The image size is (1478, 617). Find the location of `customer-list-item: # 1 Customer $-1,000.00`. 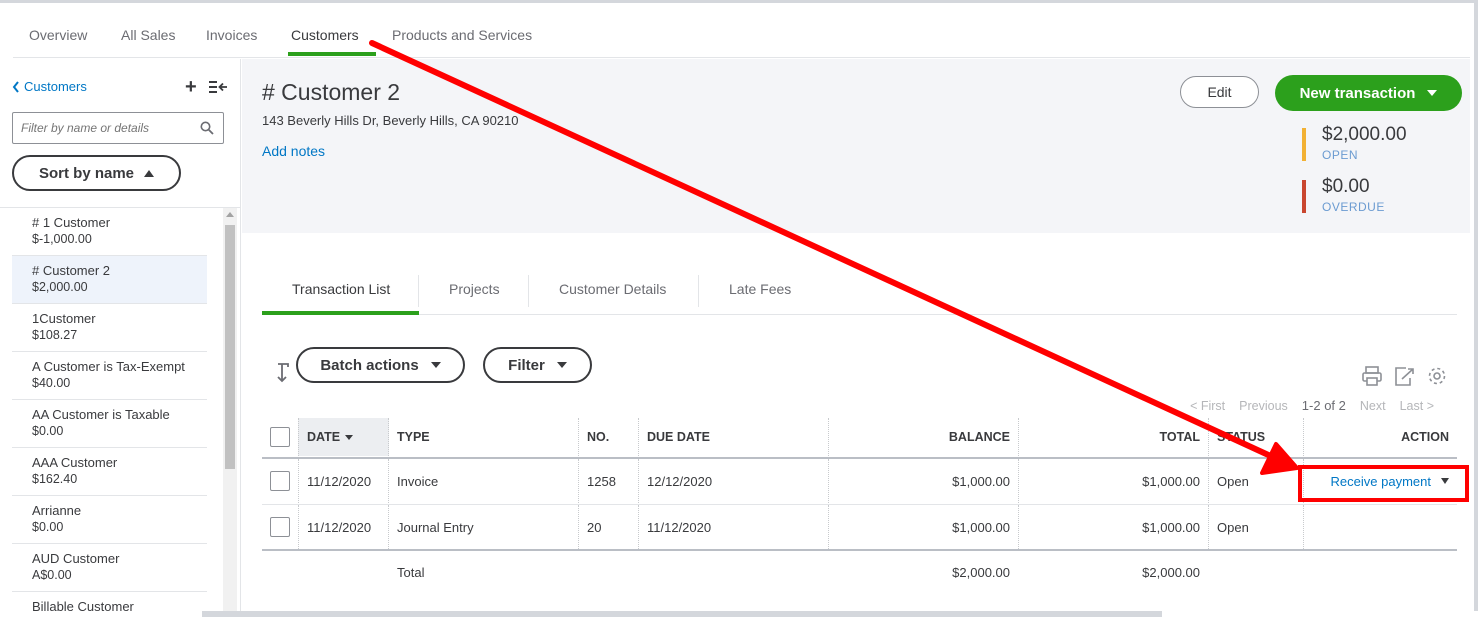

customer-list-item: # 1 Customer $-1,000.00 is located at coordinates (109, 232).